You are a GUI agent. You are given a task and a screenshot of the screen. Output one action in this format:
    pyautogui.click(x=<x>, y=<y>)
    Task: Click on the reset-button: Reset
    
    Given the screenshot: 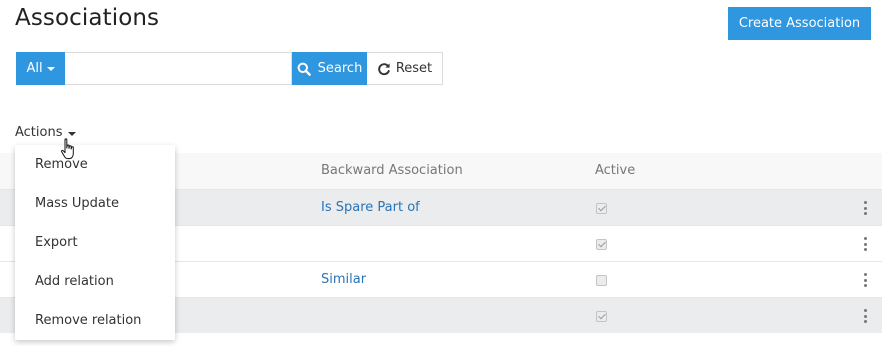 What is the action you would take?
    pyautogui.click(x=405, y=68)
    